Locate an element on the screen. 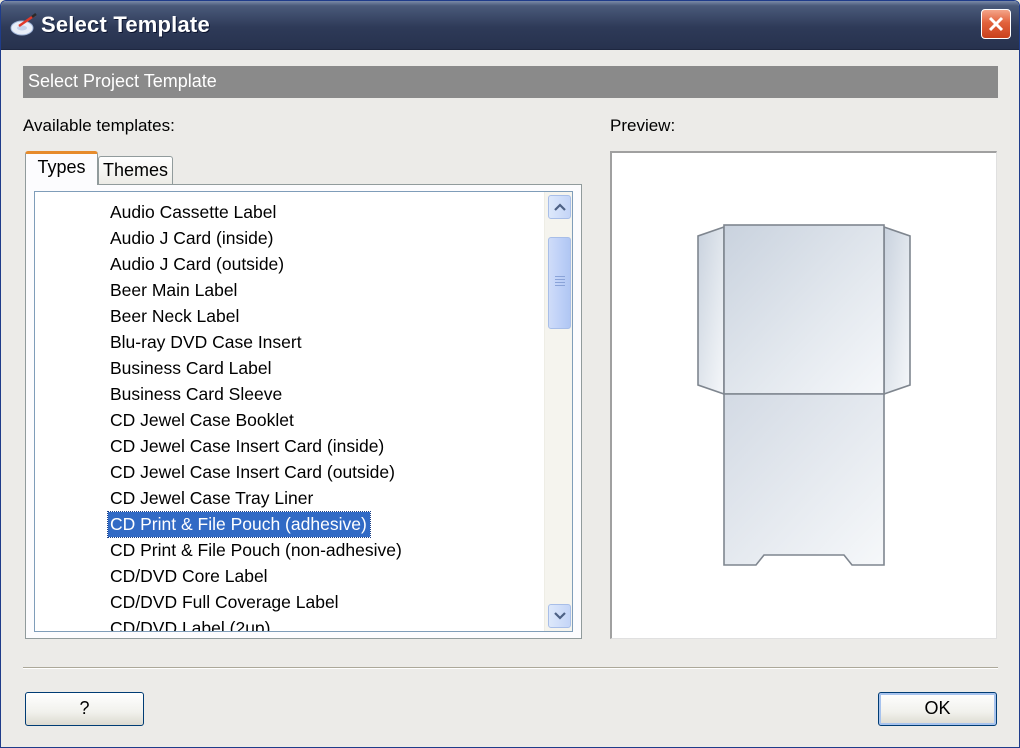 Image resolution: width=1020 pixels, height=748 pixels. pouch-preview-image is located at coordinates (804, 395).